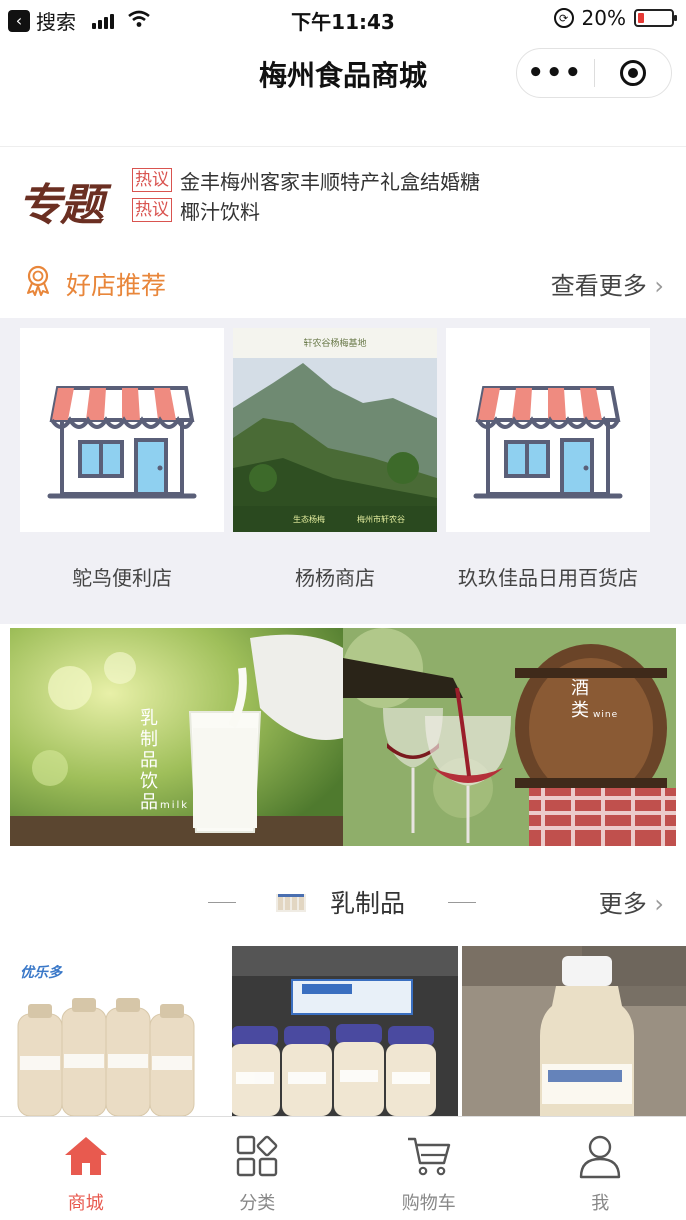 The width and height of the screenshot is (686, 1220). Describe the element at coordinates (86, 1156) in the screenshot. I see `home-icon` at that location.